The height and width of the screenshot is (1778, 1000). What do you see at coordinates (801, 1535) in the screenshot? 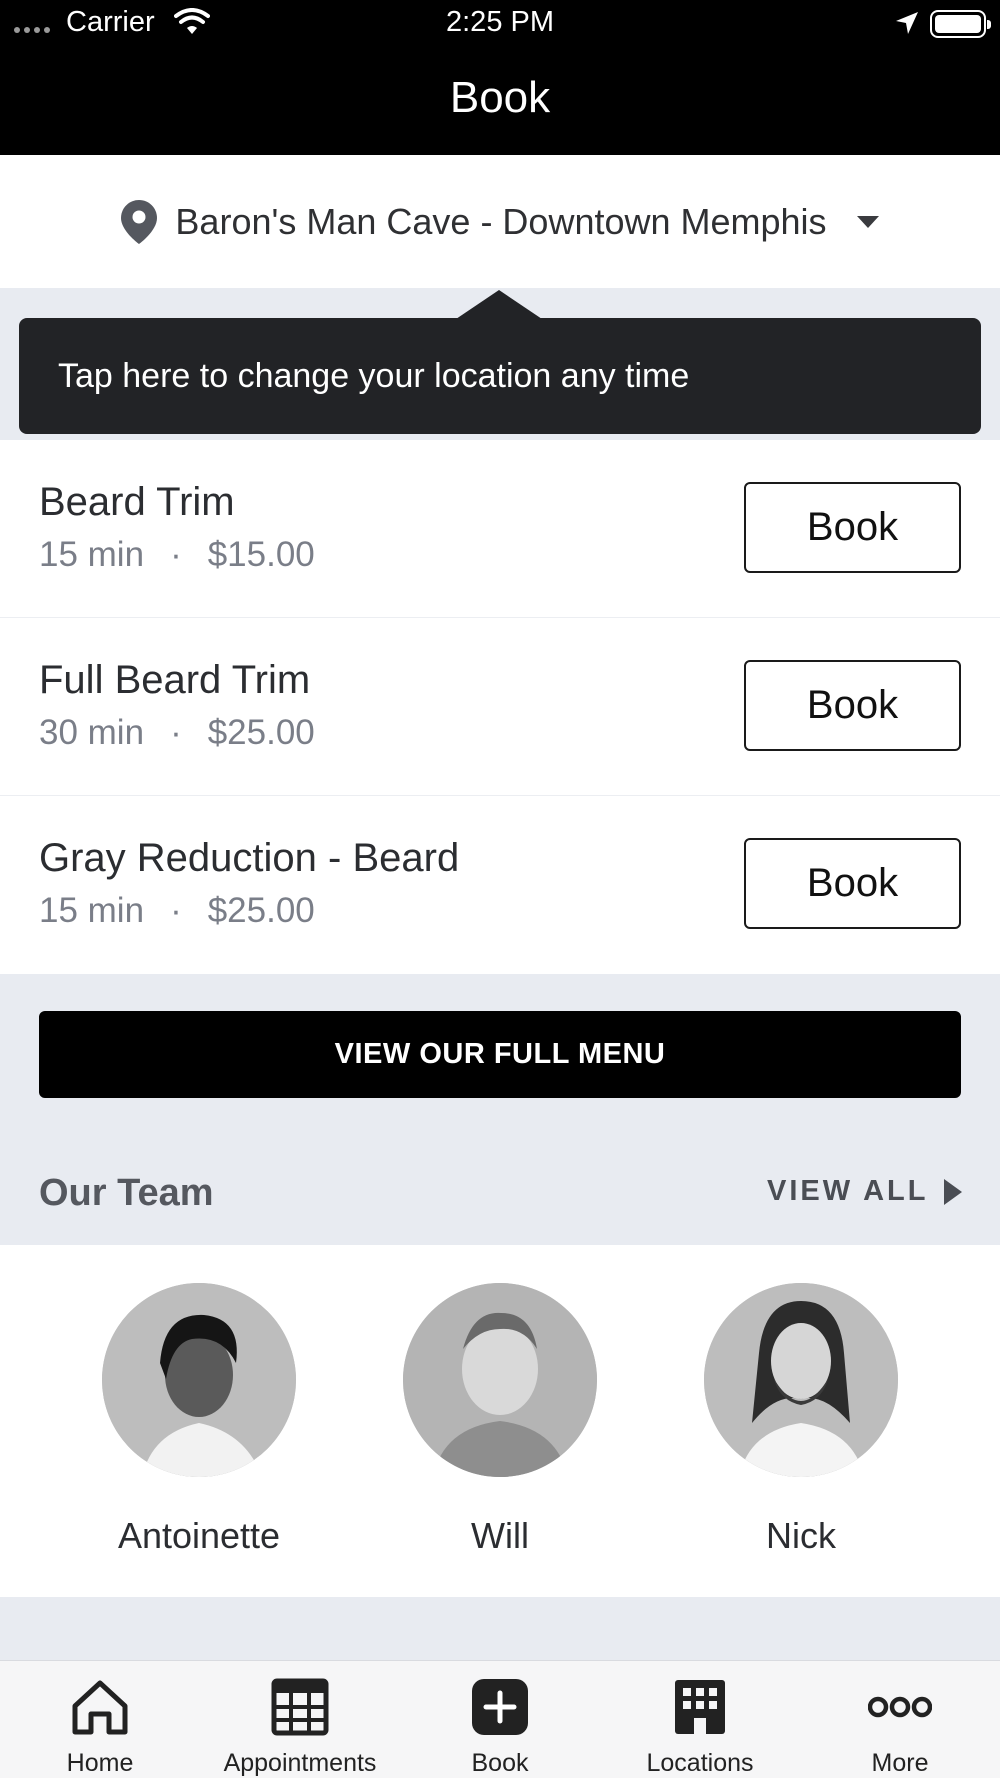
I see `team-member-name: Nick` at bounding box center [801, 1535].